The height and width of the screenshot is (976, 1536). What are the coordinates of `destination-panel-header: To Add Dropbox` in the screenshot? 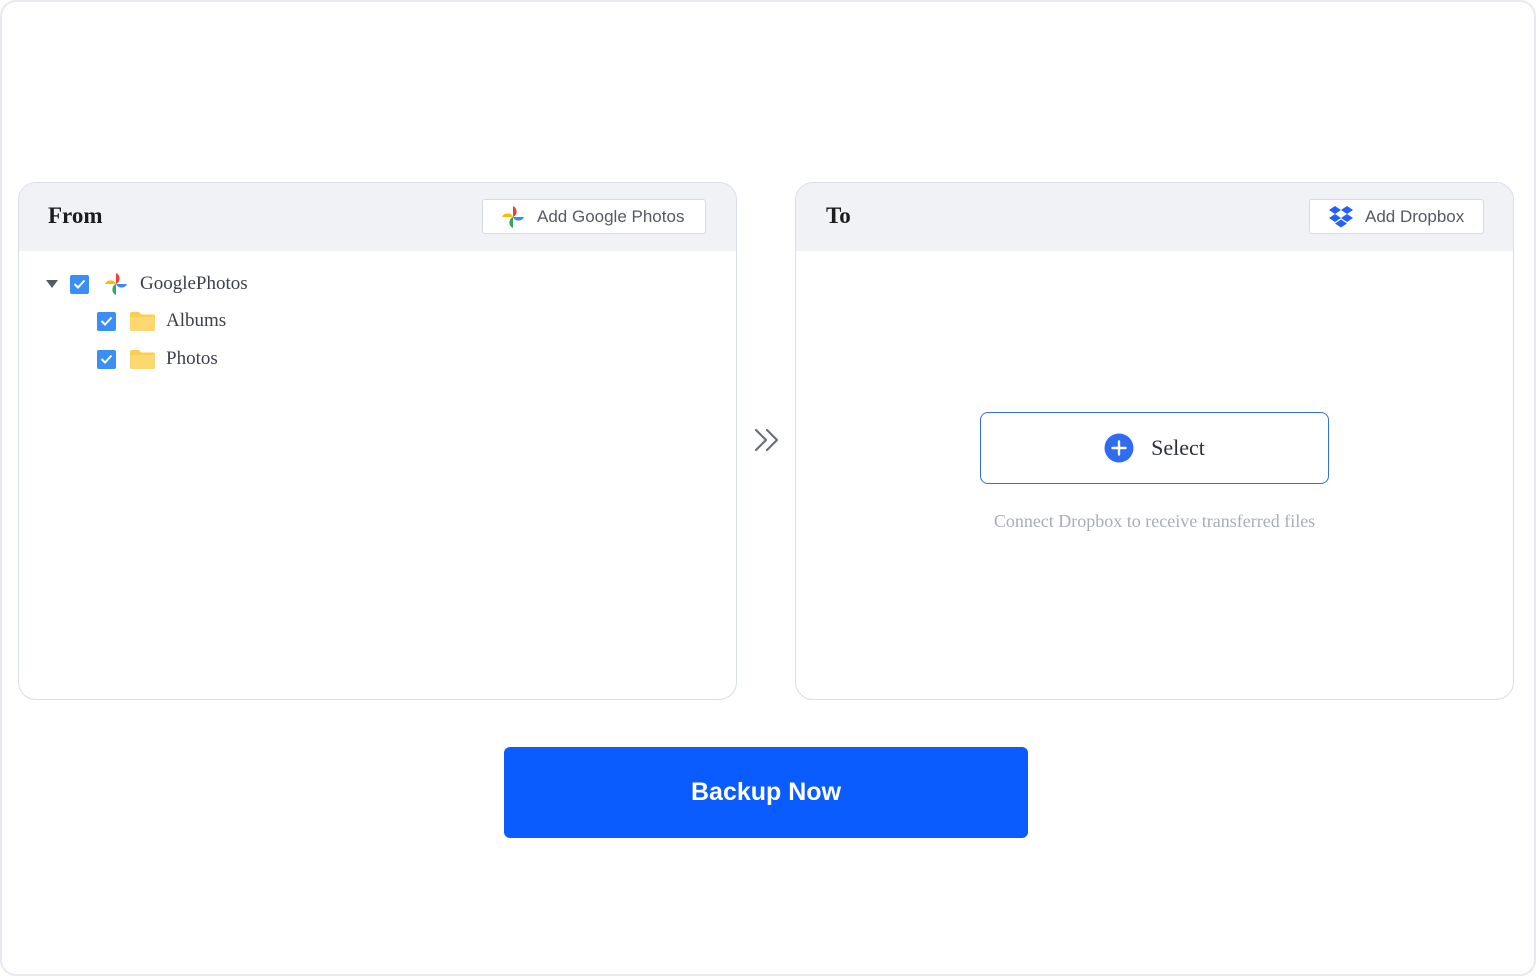 It's located at (1154, 217).